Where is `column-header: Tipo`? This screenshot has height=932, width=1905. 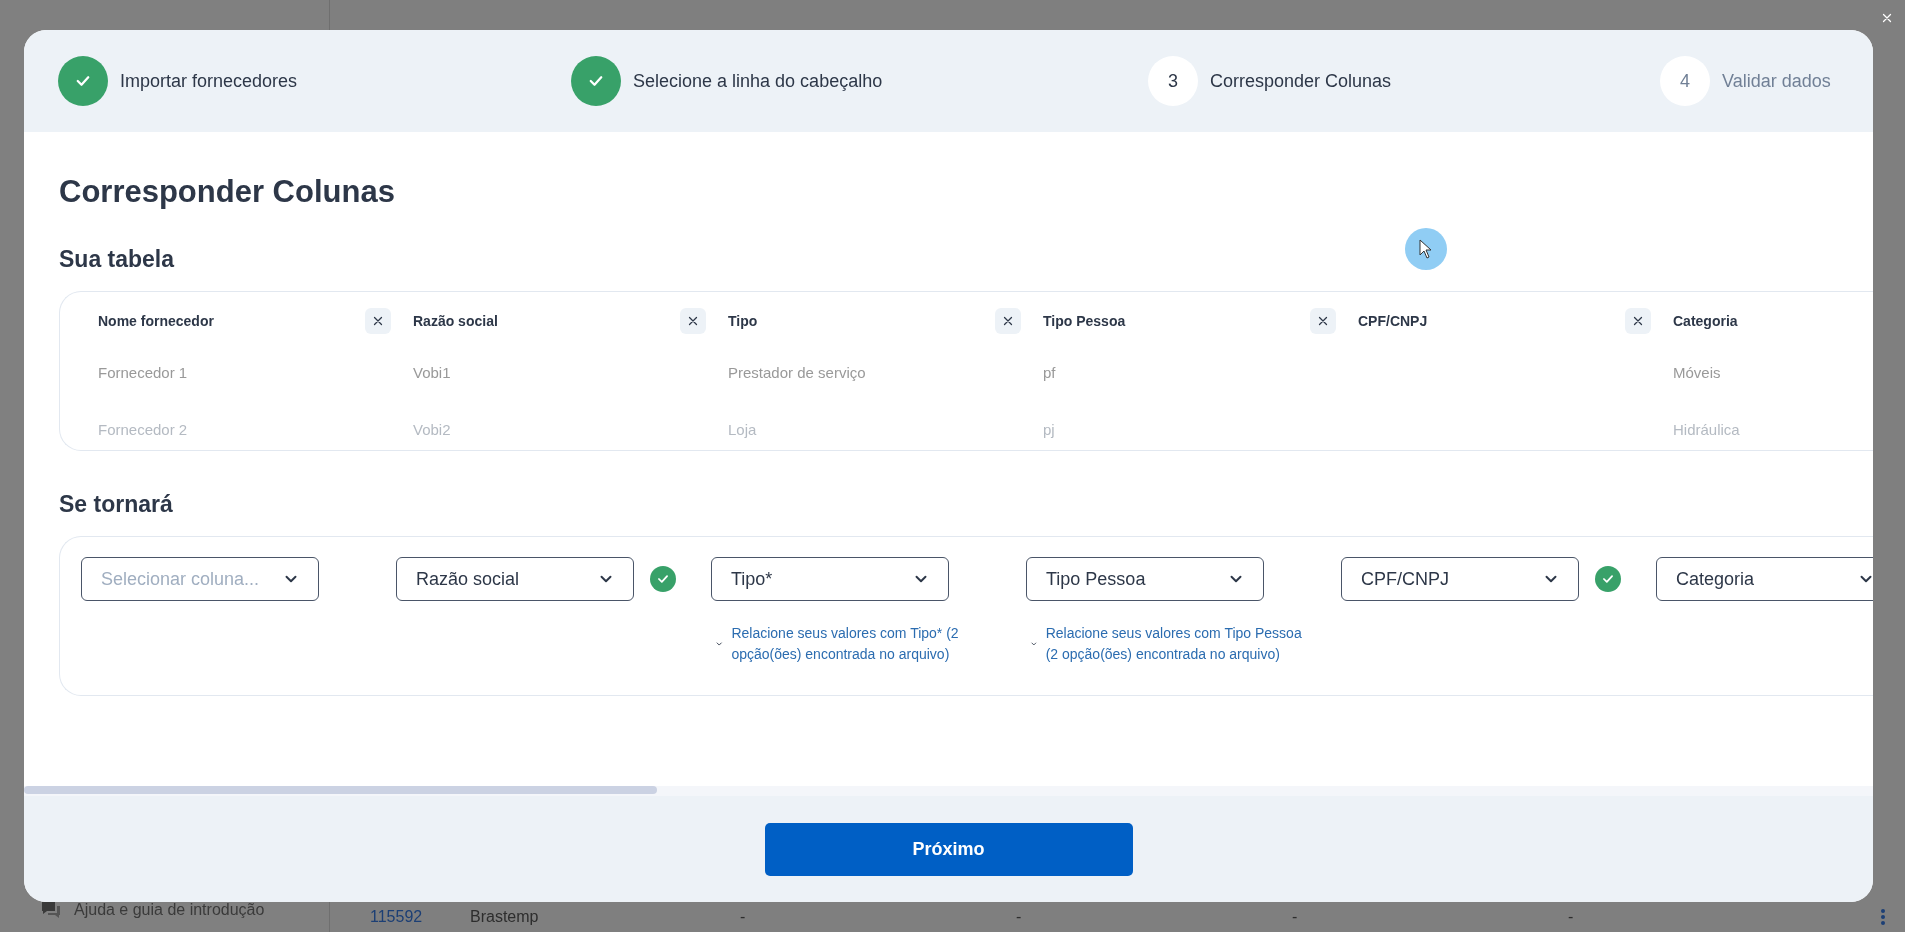
column-header: Tipo is located at coordinates (743, 321).